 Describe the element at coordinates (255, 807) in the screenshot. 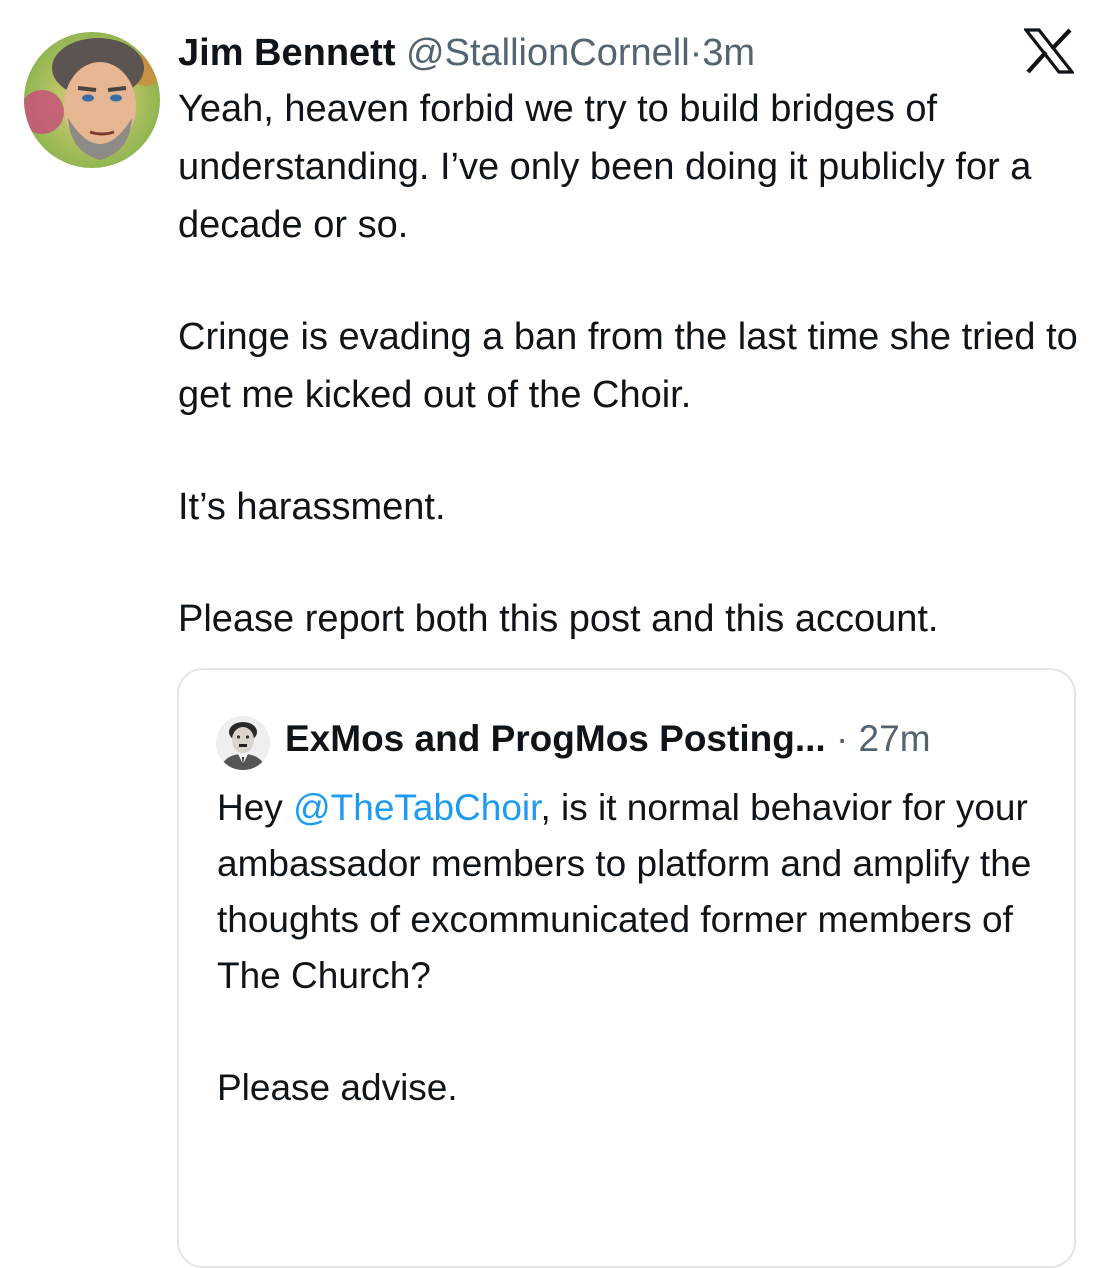

I see `quoted-text-prefix: Hey` at that location.